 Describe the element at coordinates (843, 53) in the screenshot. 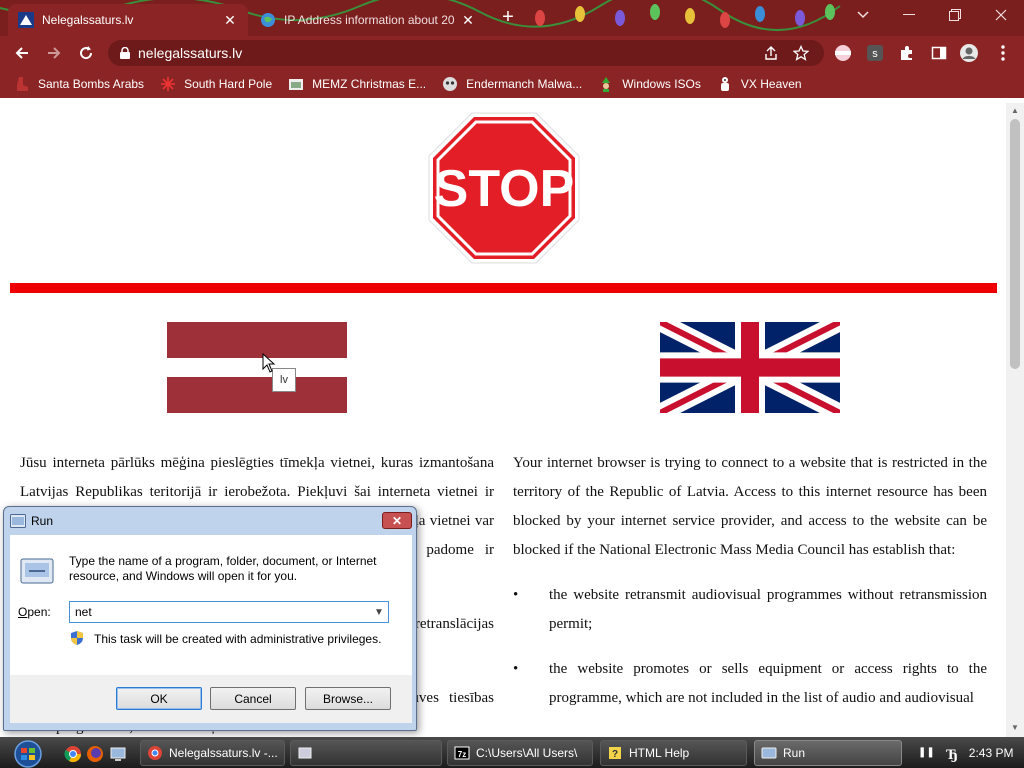

I see `extension-flag-icon` at that location.